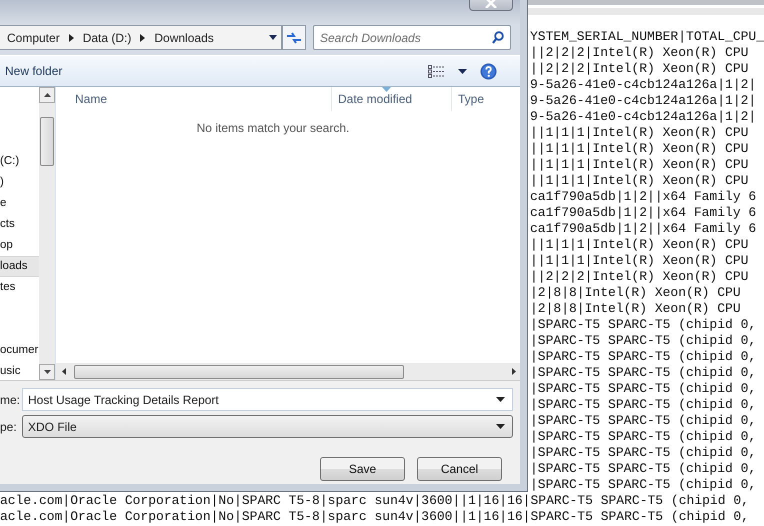  I want to click on nav-item: op, so click(19, 245).